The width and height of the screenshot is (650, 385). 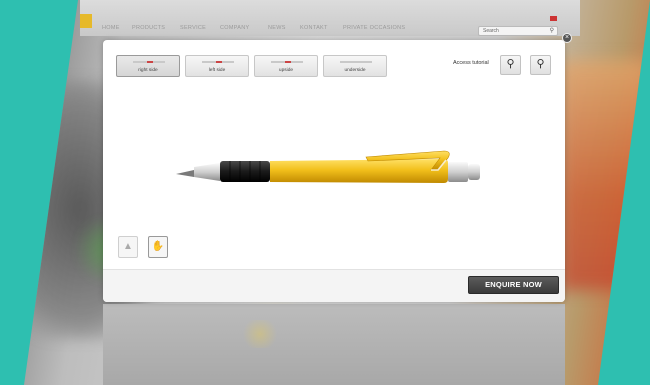 I want to click on view-tab-label: right side, so click(x=148, y=70).